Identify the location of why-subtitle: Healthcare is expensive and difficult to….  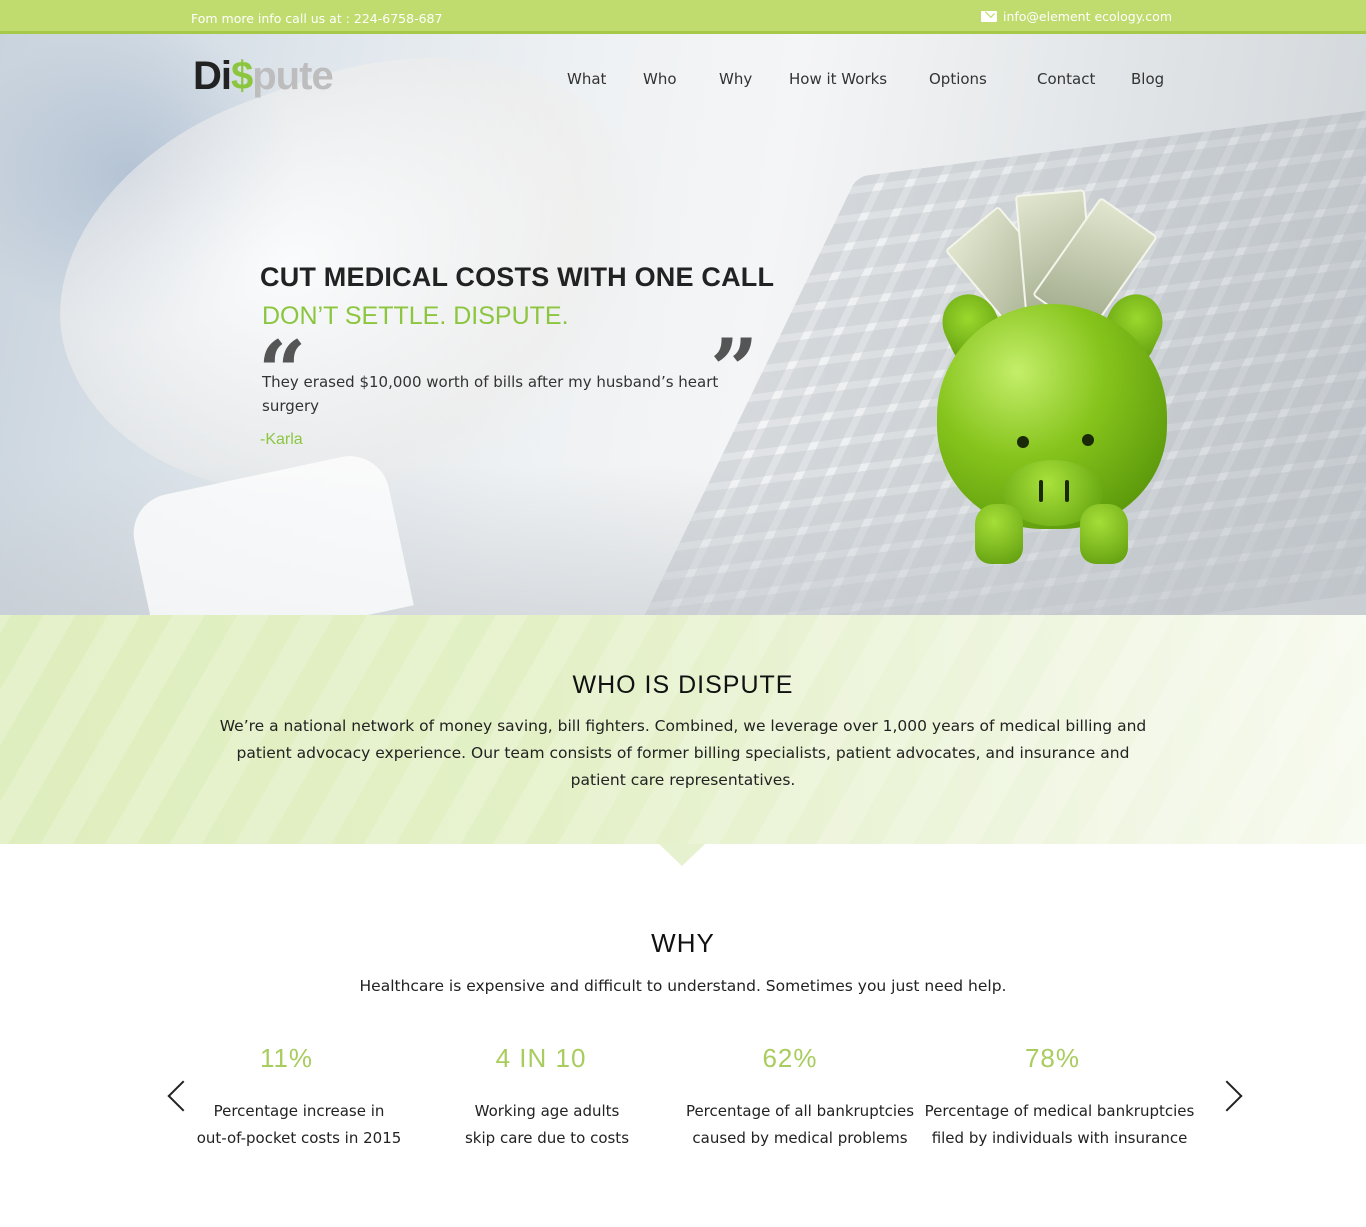
(683, 986).